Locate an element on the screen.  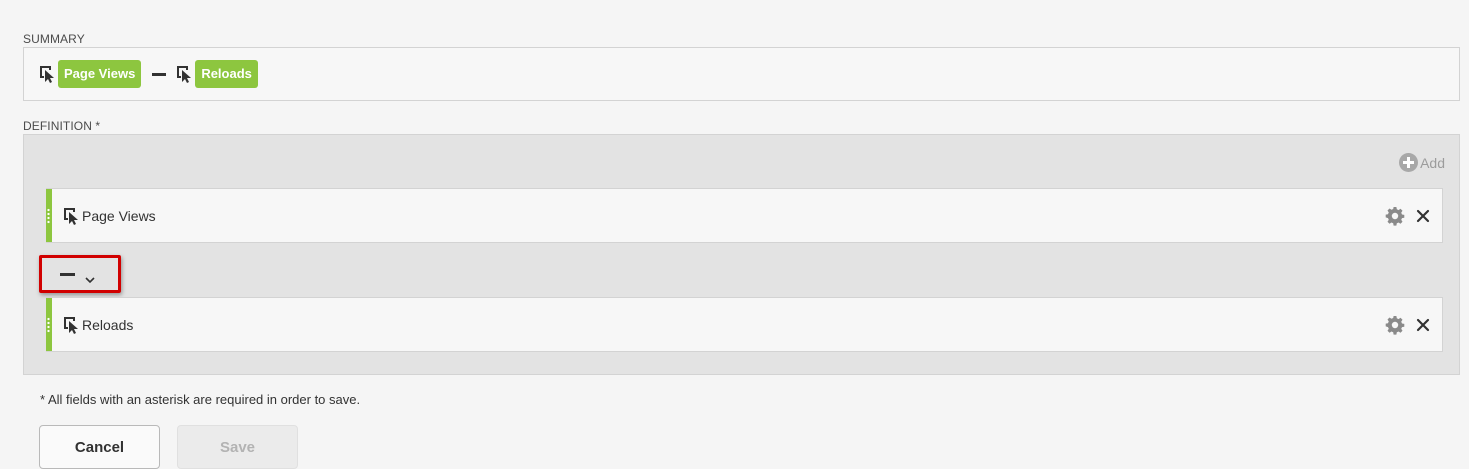
definition-label: DEFINITION * is located at coordinates (62, 126).